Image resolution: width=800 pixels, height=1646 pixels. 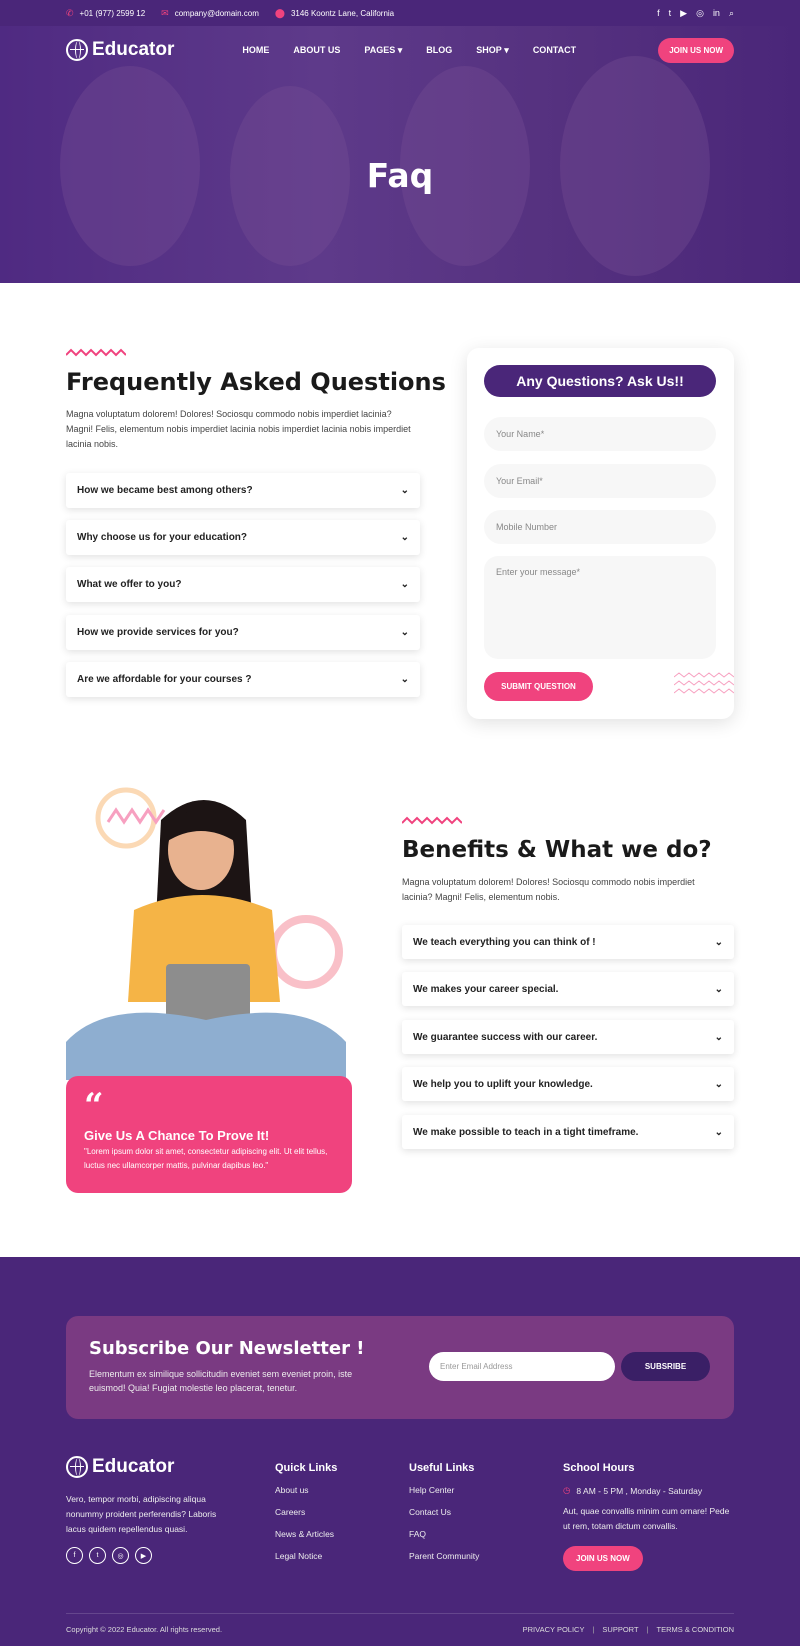 What do you see at coordinates (444, 1490) in the screenshot?
I see `footer-link: Help Center` at bounding box center [444, 1490].